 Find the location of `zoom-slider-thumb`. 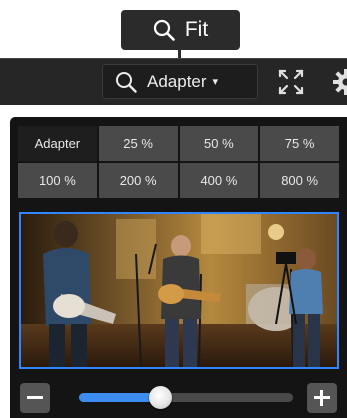

zoom-slider-thumb is located at coordinates (160, 397).